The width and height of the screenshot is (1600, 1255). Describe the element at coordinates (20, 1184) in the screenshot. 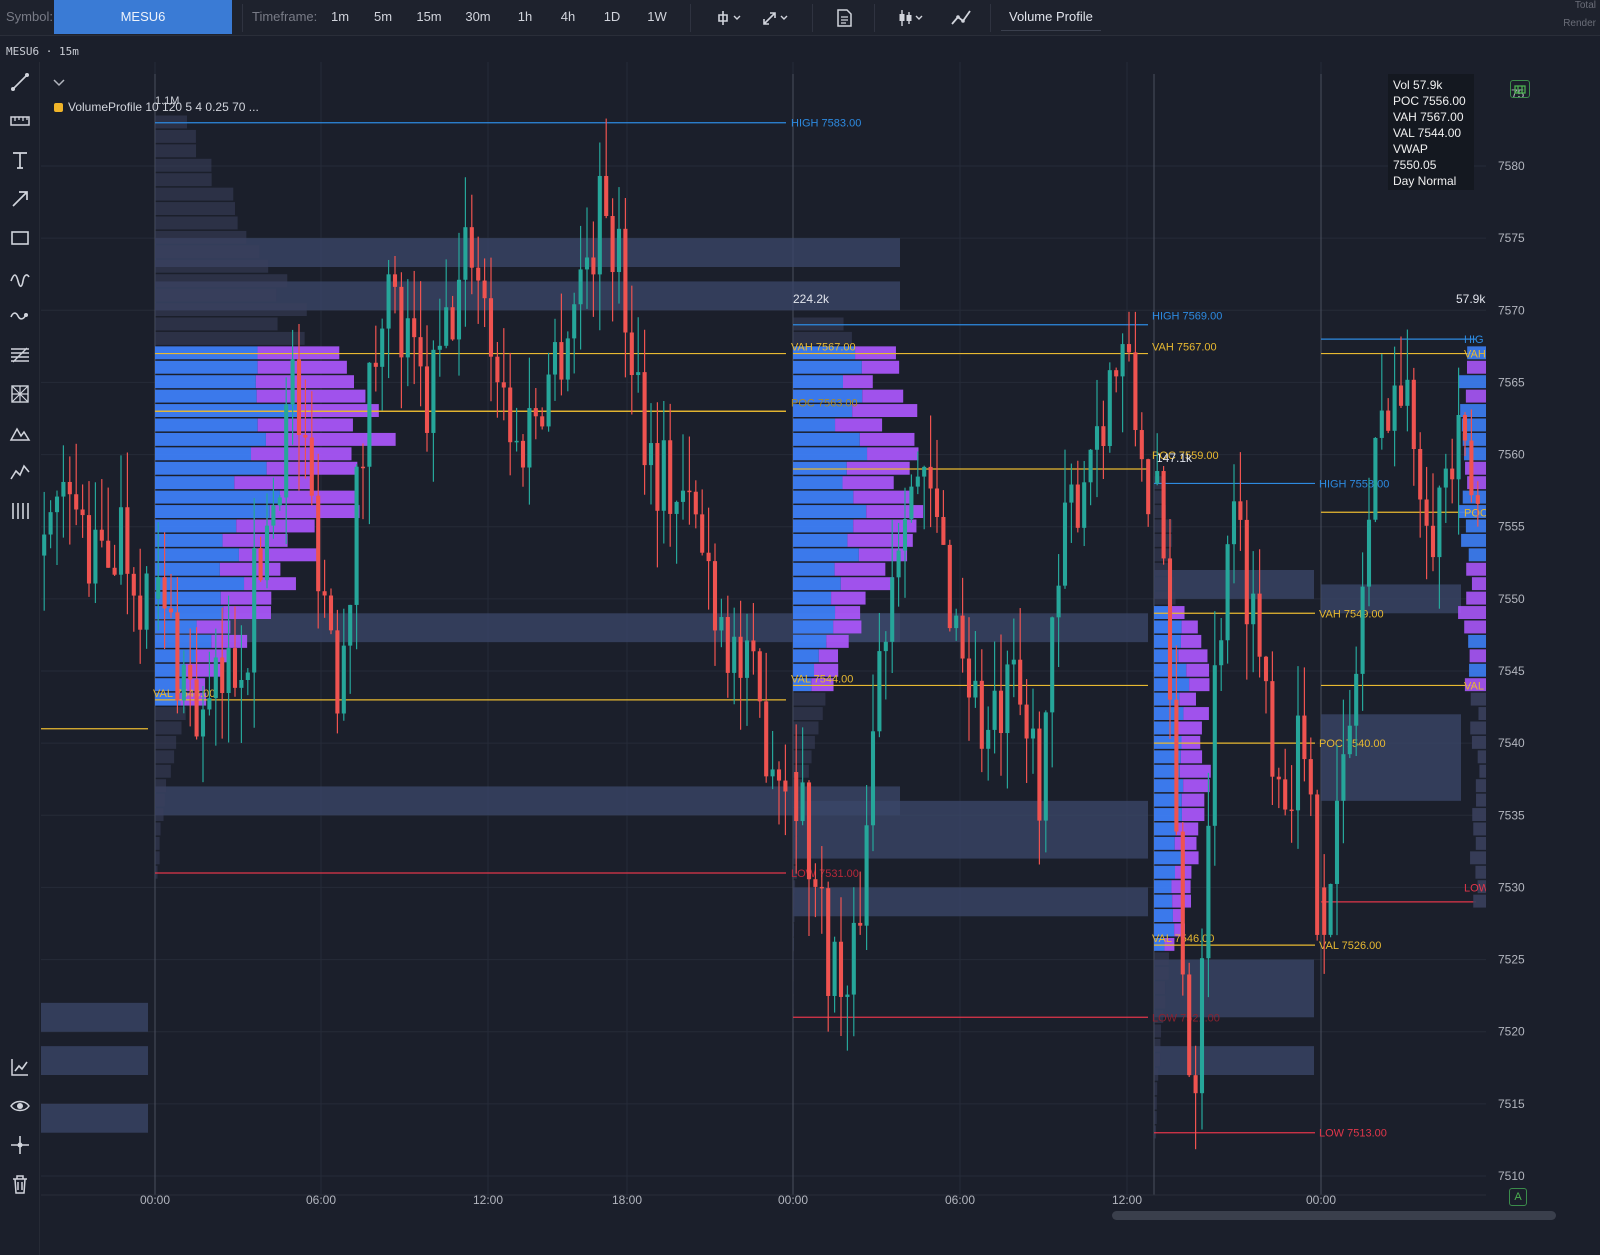

I see `delete-drawings-tool` at that location.